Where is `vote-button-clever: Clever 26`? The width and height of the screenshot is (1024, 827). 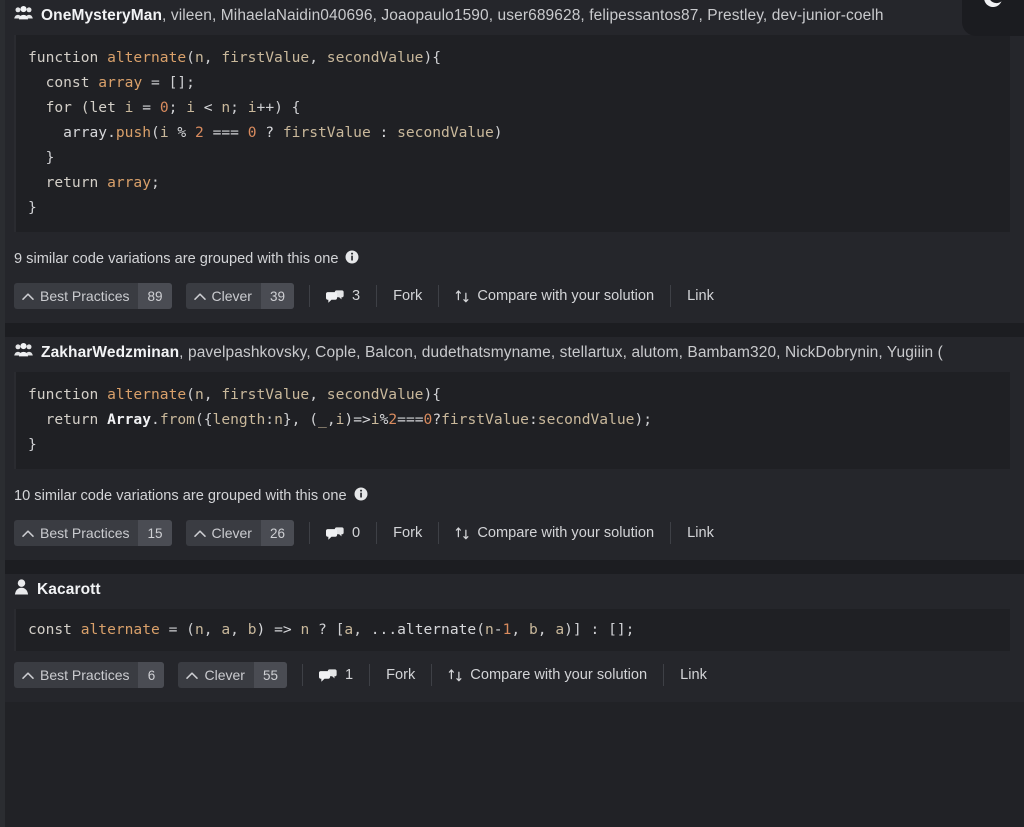
vote-button-clever: Clever 26 is located at coordinates (240, 533).